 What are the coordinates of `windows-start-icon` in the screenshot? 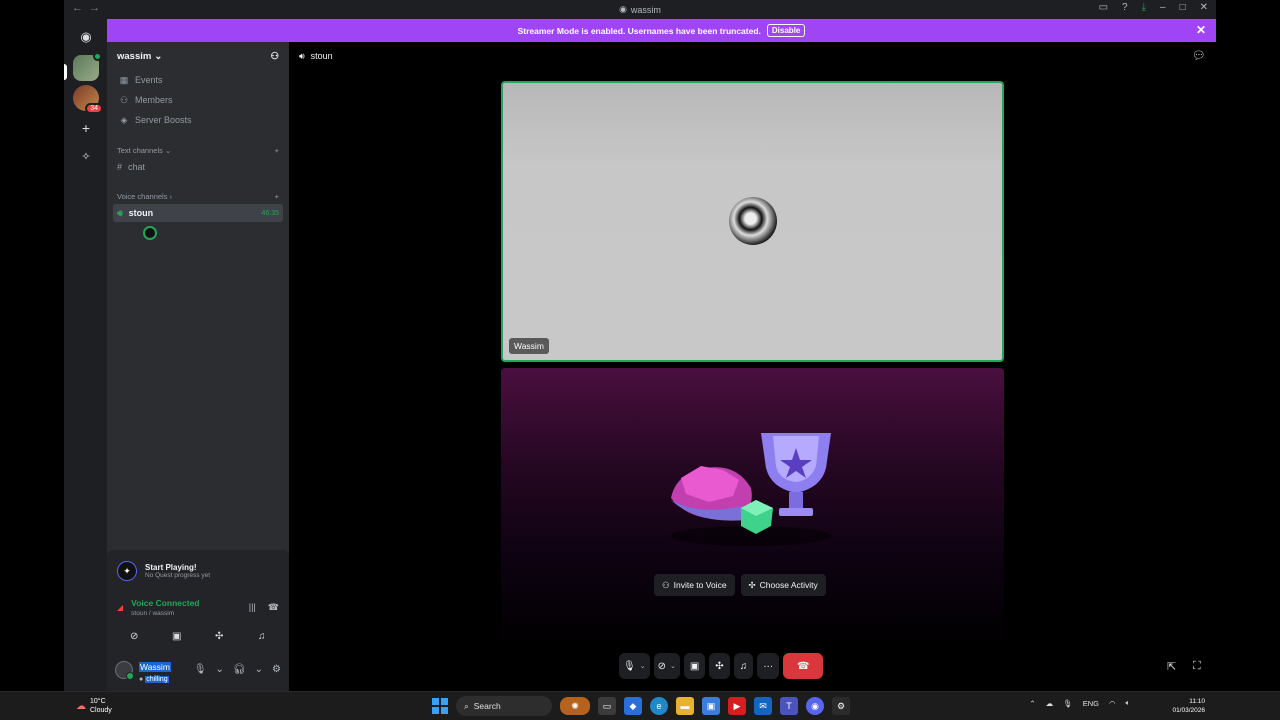 It's located at (440, 706).